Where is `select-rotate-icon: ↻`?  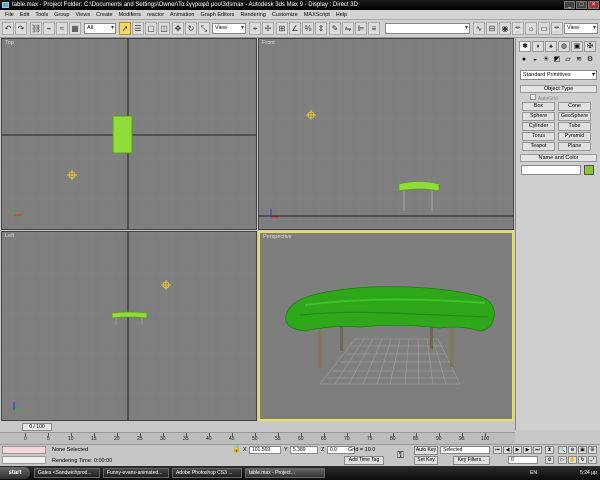
select-rotate-icon: ↻ is located at coordinates (191, 28).